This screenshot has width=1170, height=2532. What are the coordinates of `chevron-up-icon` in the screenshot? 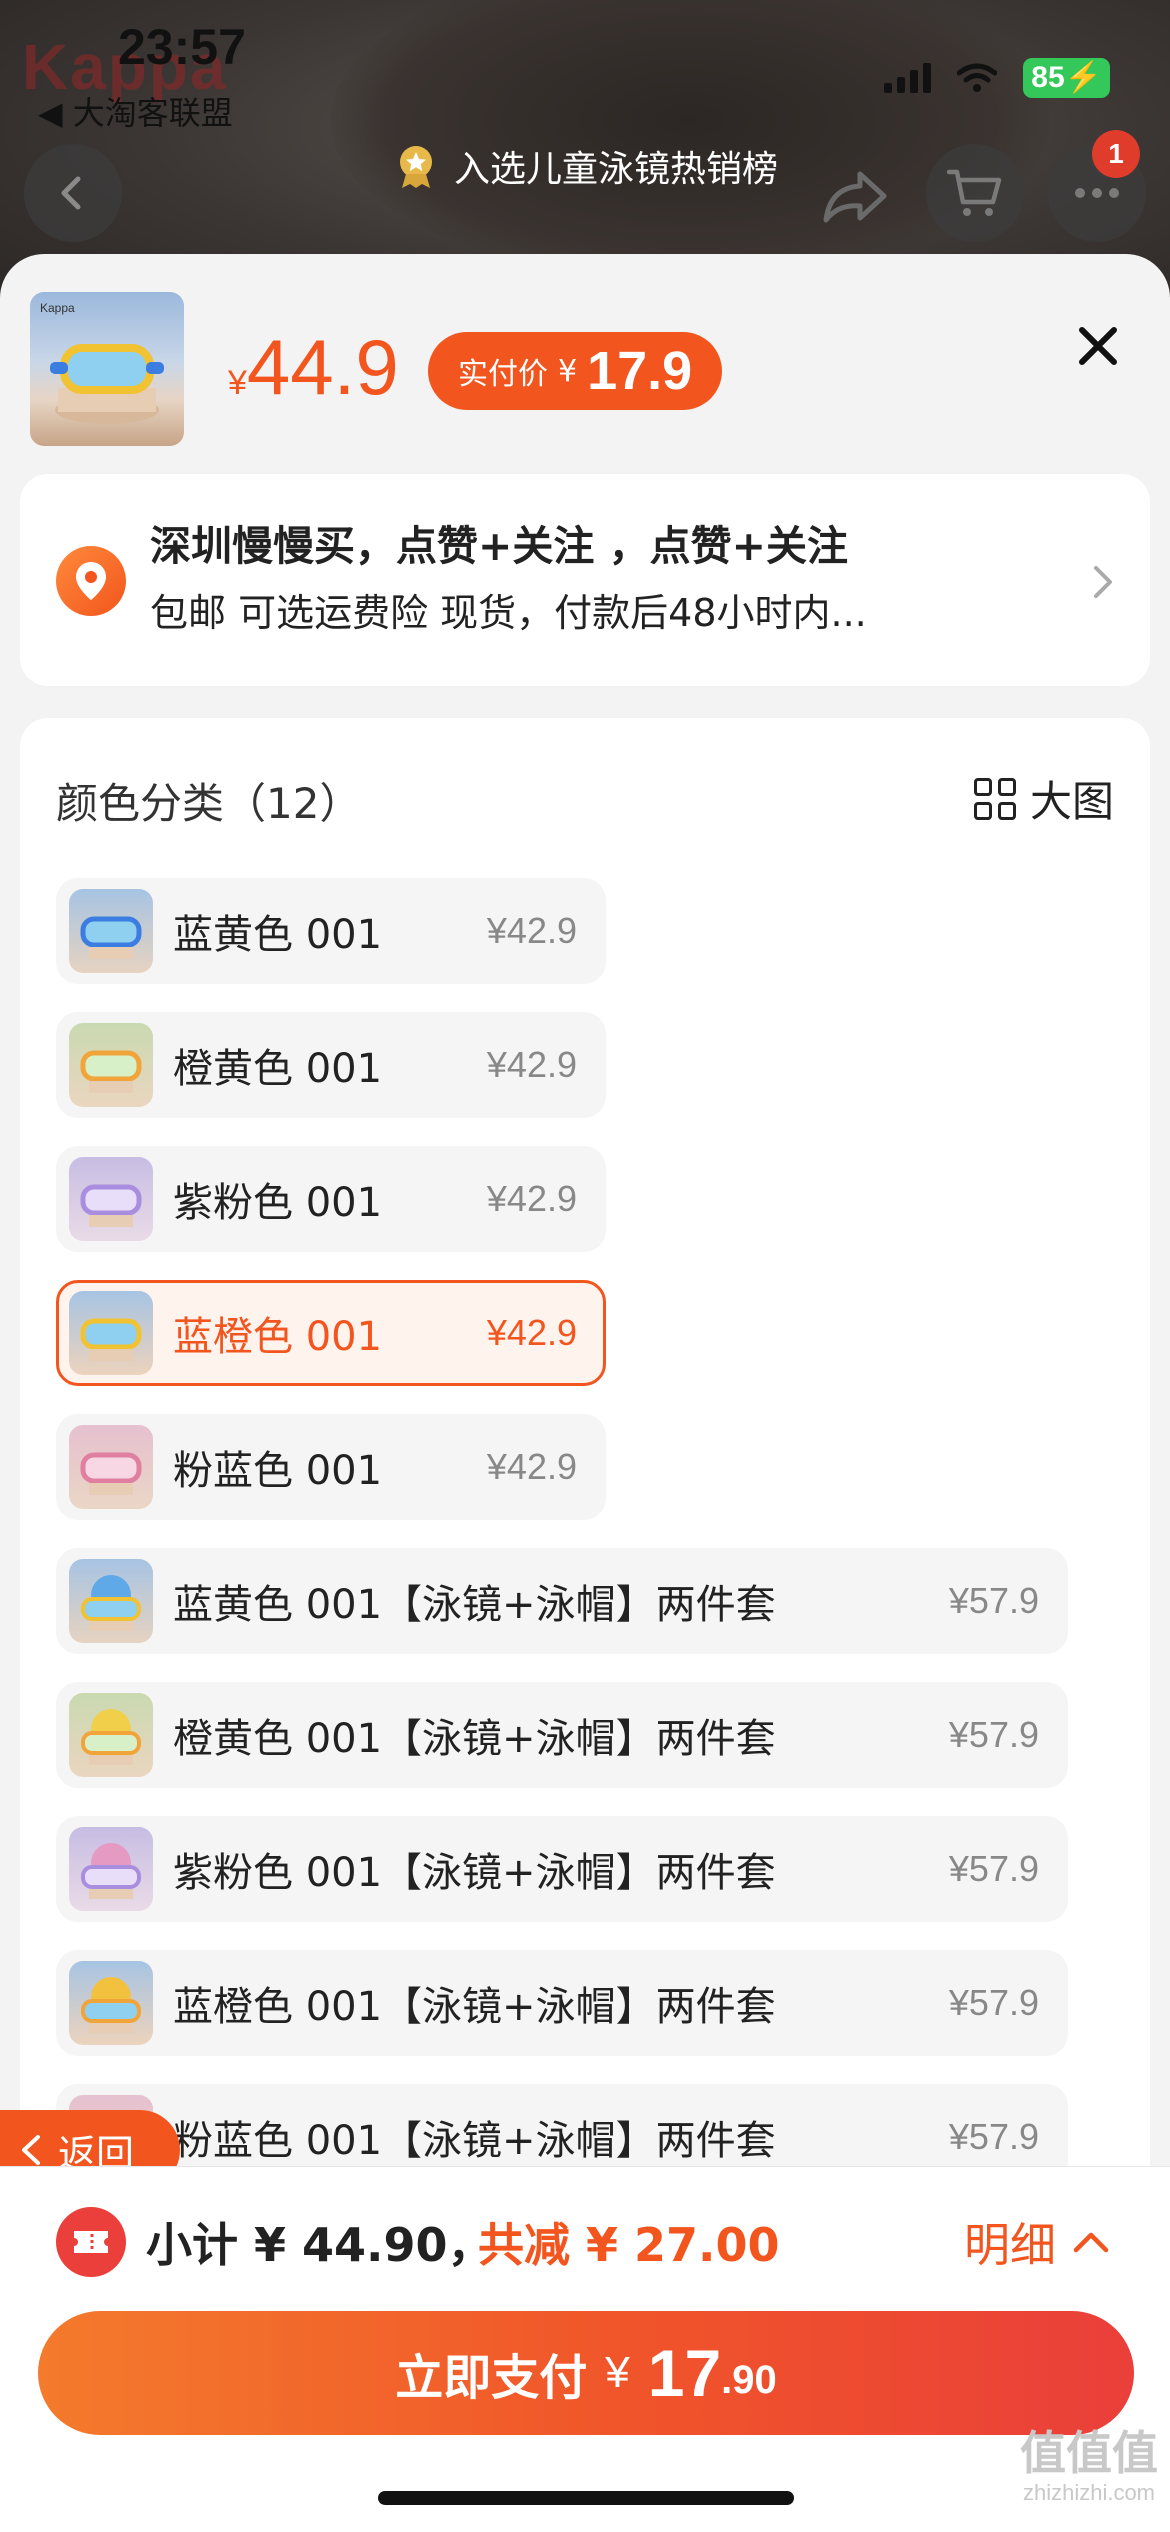 It's located at (1091, 2242).